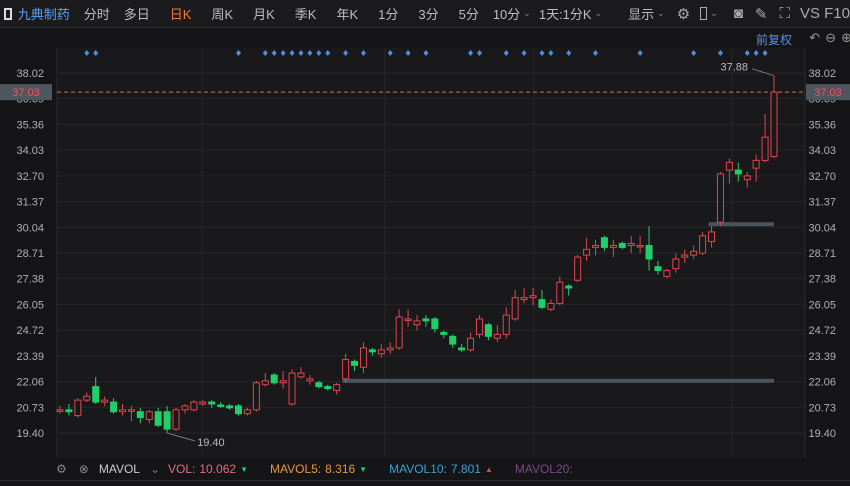 Image resolution: width=850 pixels, height=486 pixels. What do you see at coordinates (30, 434) in the screenshot?
I see `y-axis-tick-left: 19.40` at bounding box center [30, 434].